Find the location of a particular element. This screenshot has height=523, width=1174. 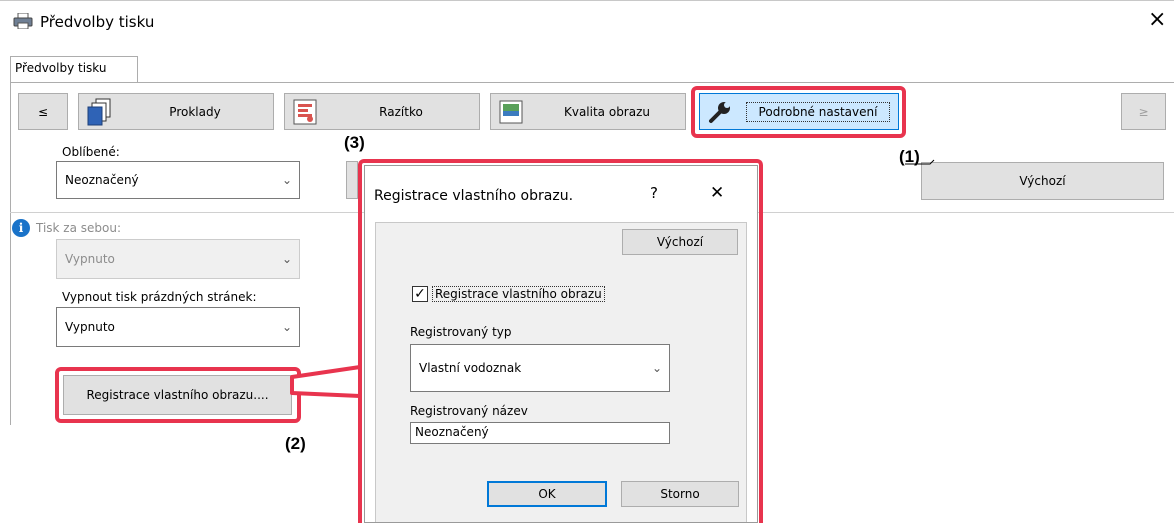

callout-2: (2) is located at coordinates (295, 443).